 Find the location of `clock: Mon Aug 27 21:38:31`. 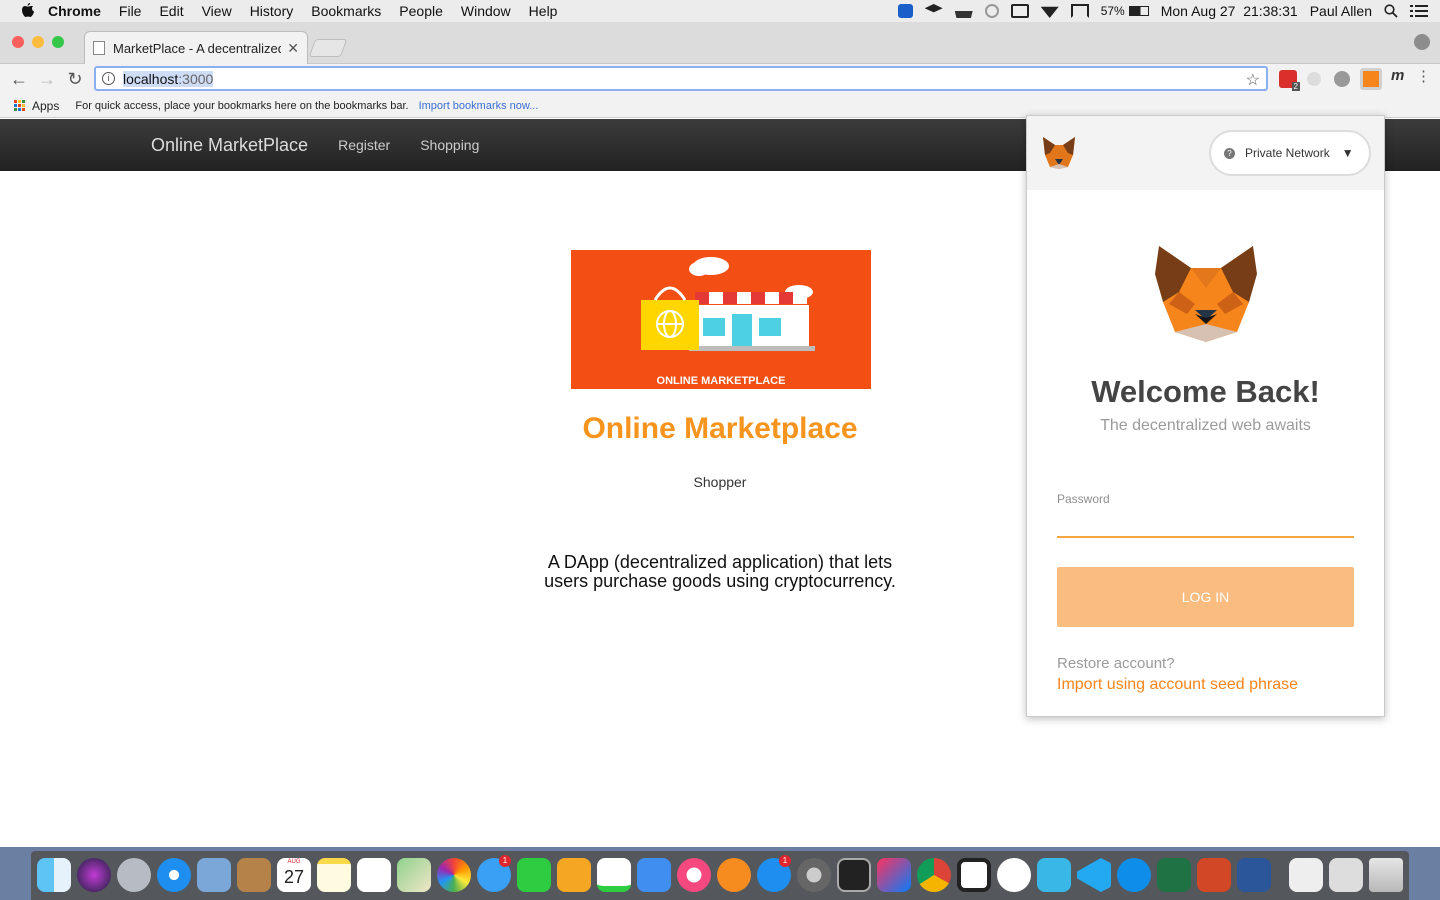

clock: Mon Aug 27 21:38:31 is located at coordinates (1229, 11).